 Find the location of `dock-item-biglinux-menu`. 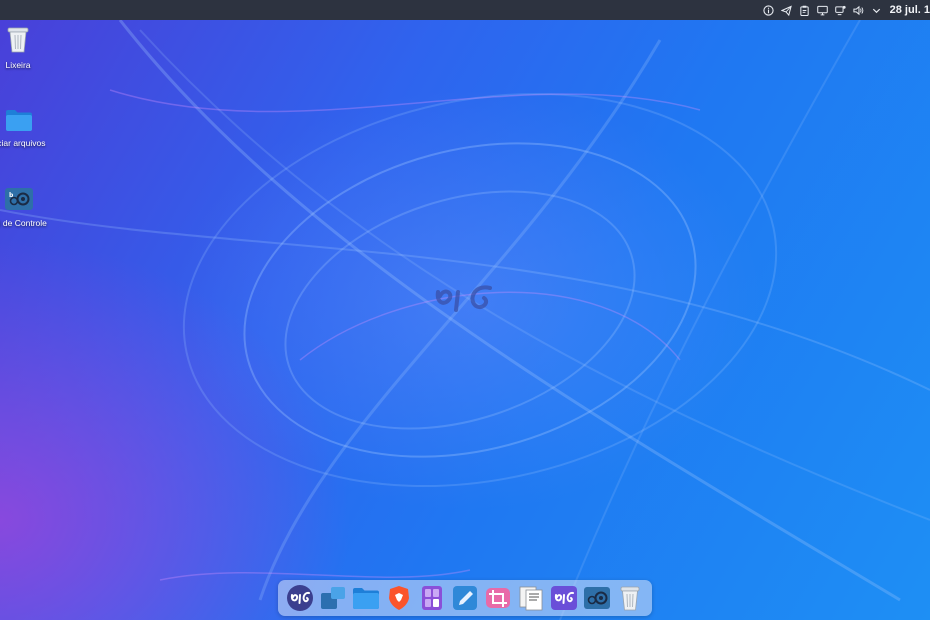

dock-item-biglinux-menu is located at coordinates (300, 598).